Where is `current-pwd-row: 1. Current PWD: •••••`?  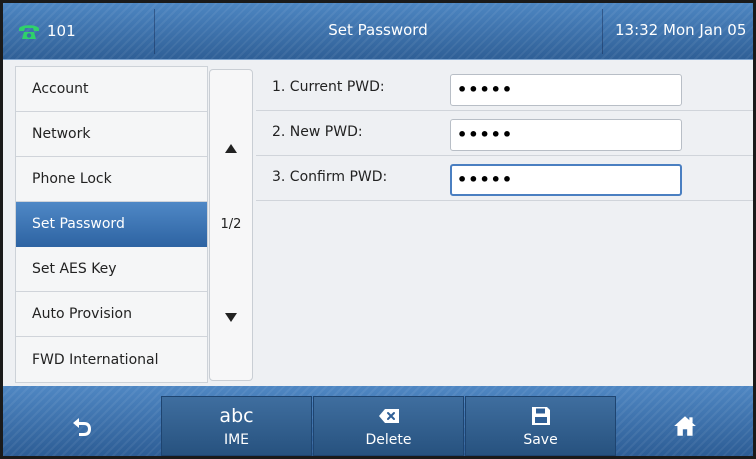 current-pwd-row: 1. Current PWD: ••••• is located at coordinates (504, 88).